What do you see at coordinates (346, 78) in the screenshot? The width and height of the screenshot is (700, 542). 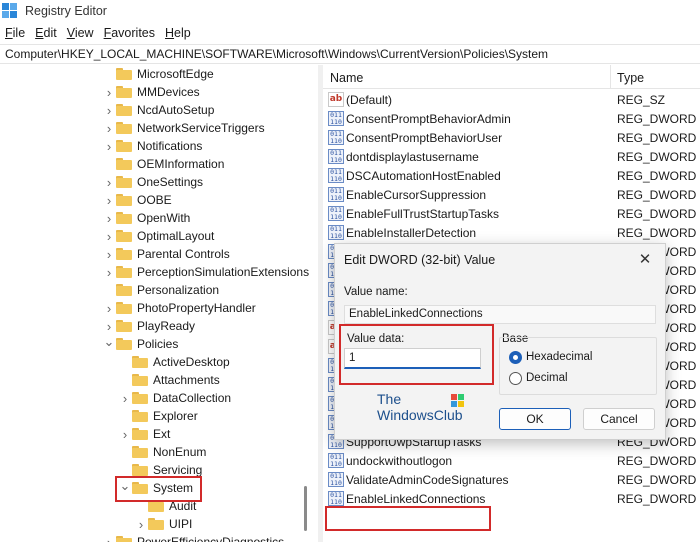 I see `column-header-name: Name` at bounding box center [346, 78].